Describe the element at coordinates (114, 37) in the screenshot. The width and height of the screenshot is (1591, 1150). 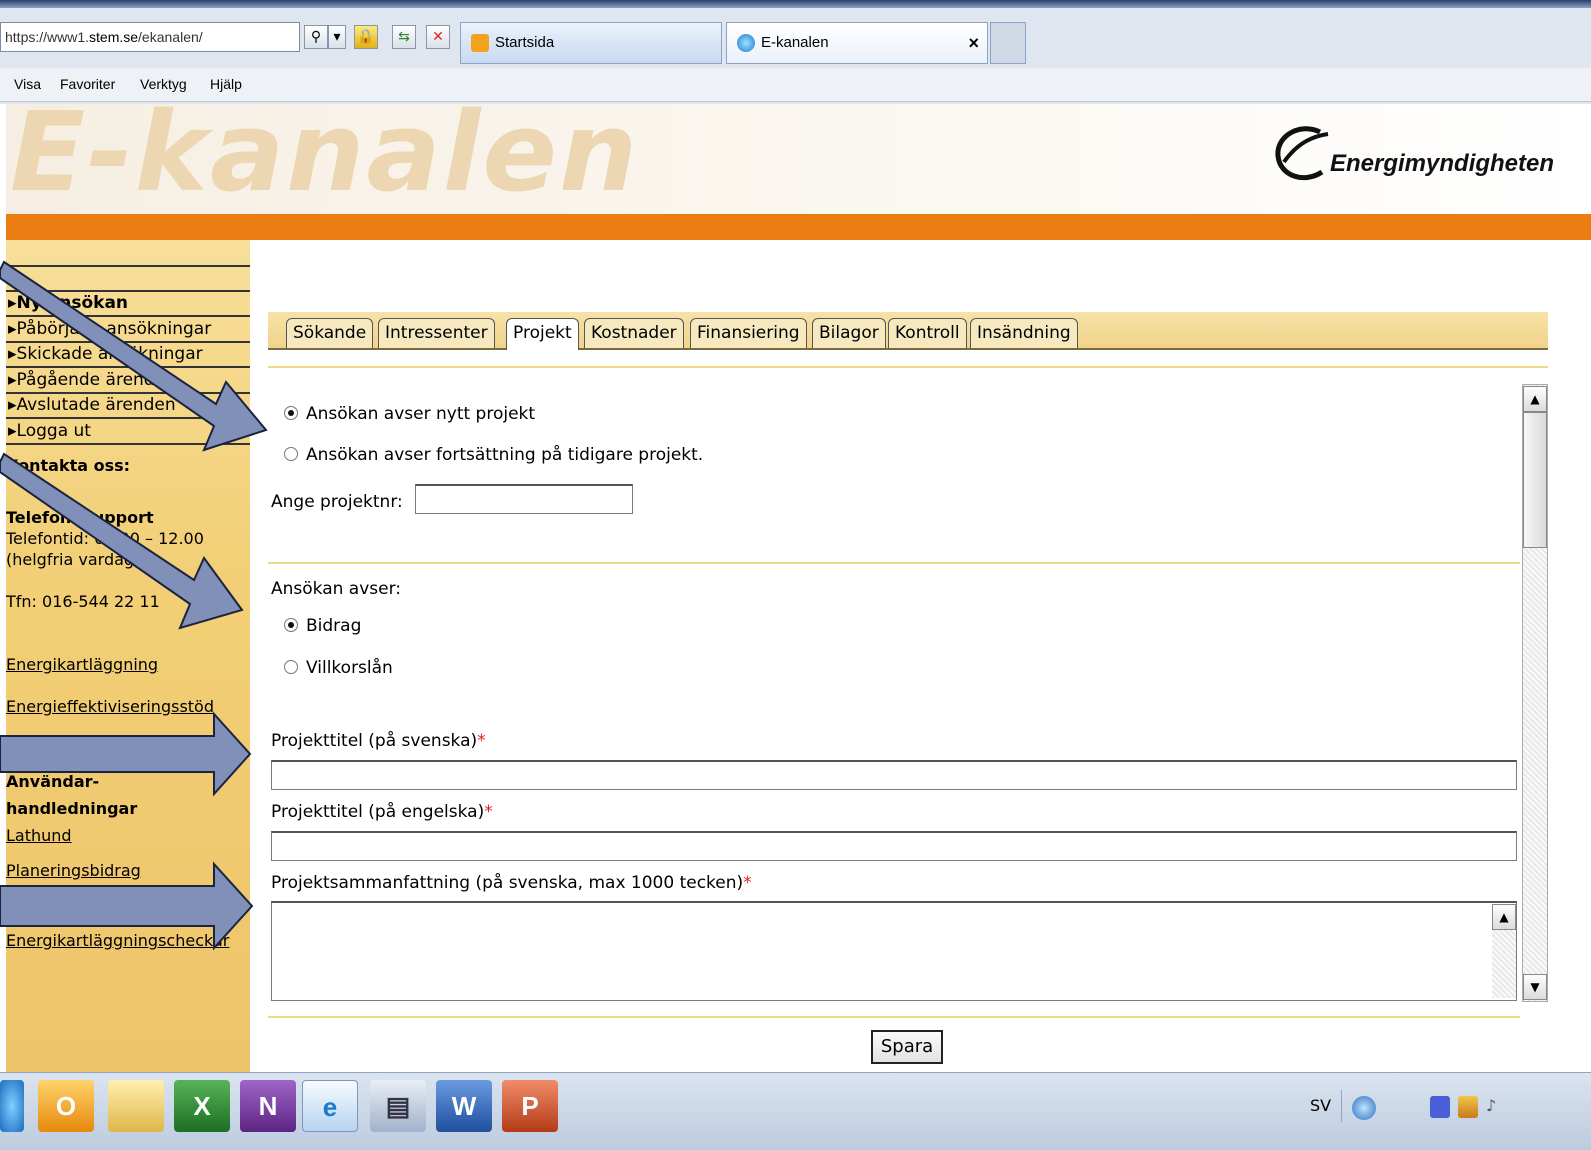
I see `url-host: stem.se` at that location.